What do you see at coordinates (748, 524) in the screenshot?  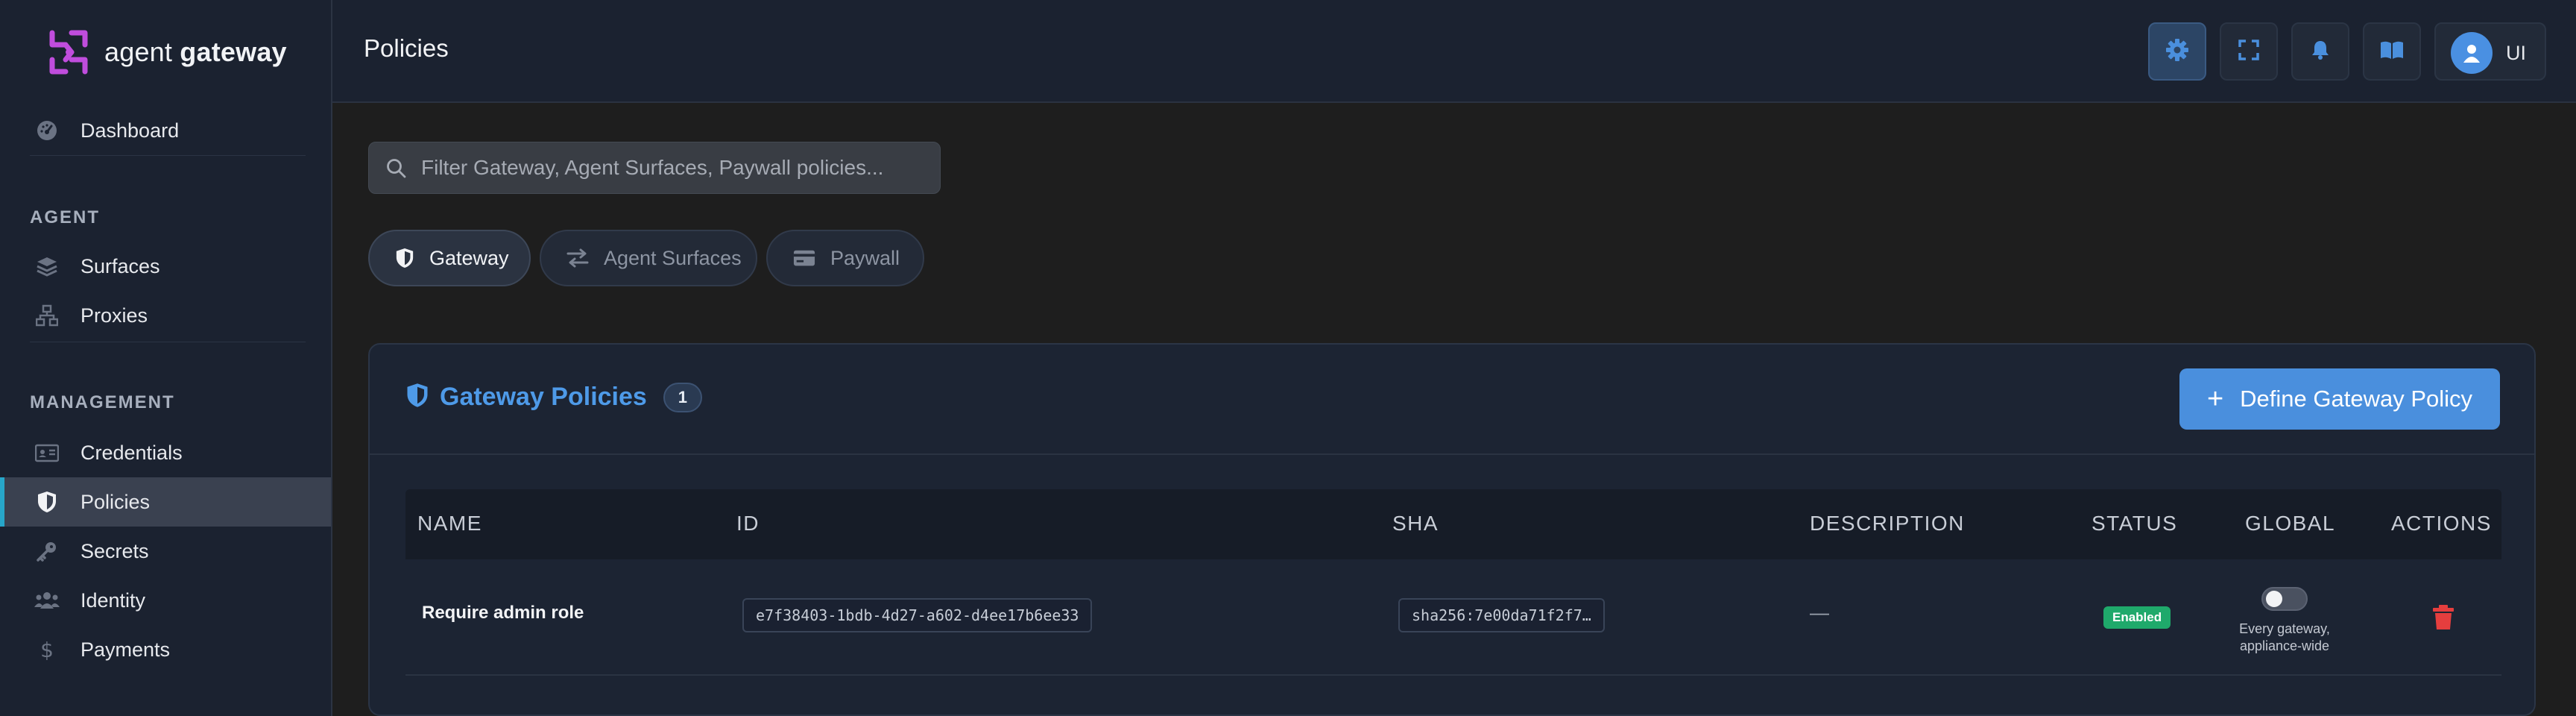 I see `column-header-id: ID` at bounding box center [748, 524].